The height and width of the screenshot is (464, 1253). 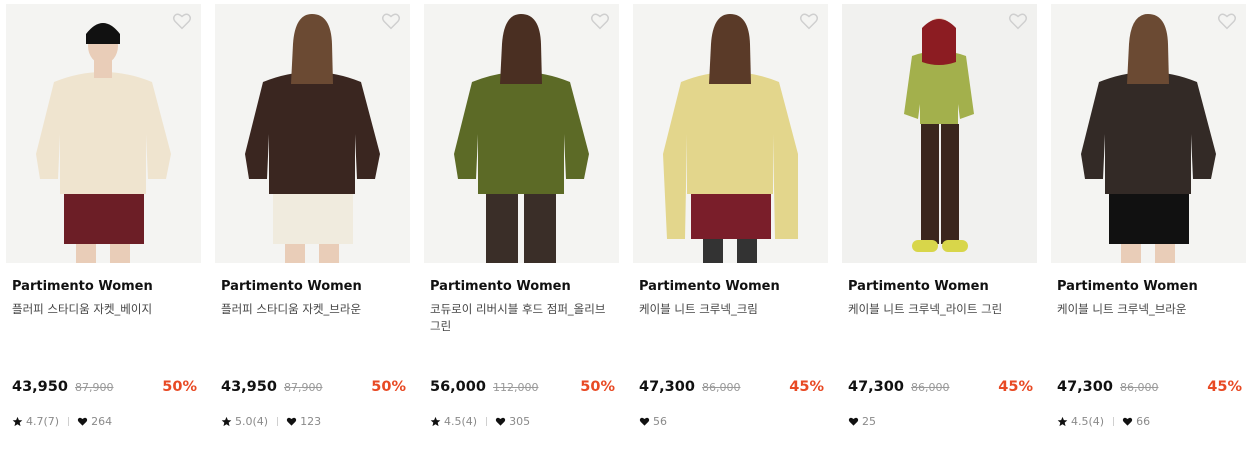 I want to click on likes: 56, so click(x=653, y=421).